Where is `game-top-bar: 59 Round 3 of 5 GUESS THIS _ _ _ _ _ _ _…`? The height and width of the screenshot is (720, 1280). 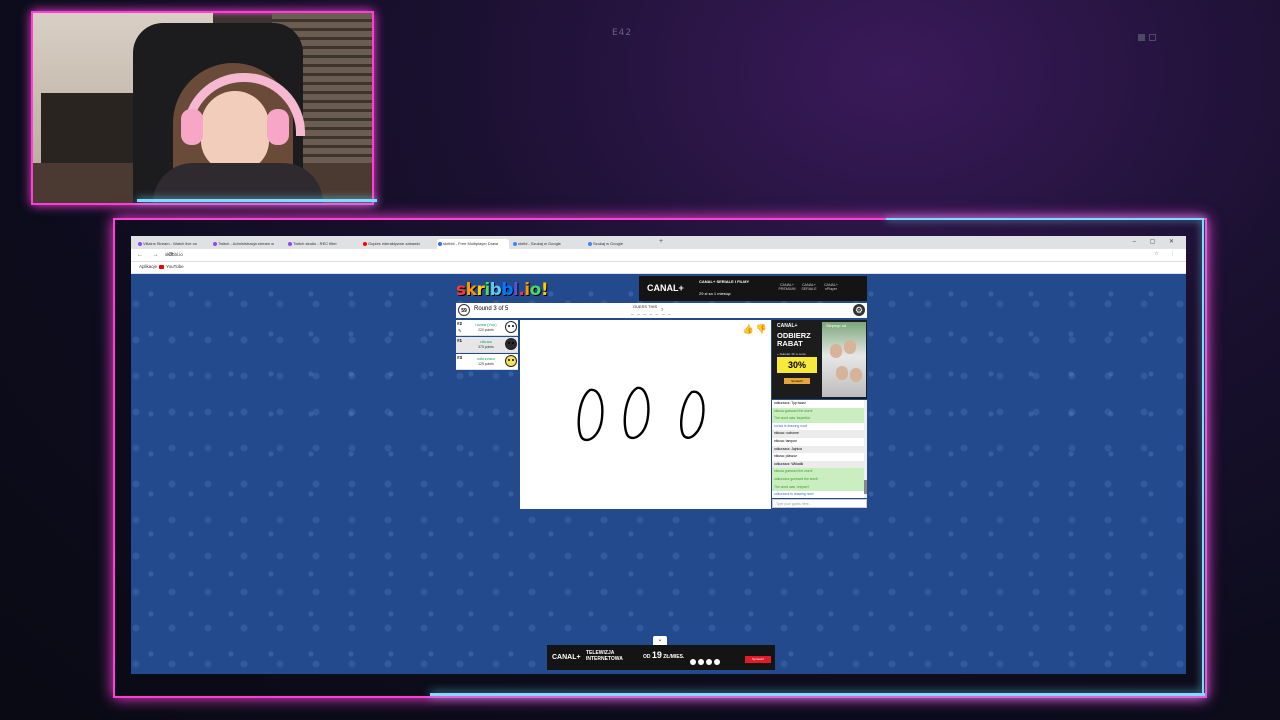 game-top-bar: 59 Round 3 of 5 GUESS THIS _ _ _ _ _ _ _… is located at coordinates (661, 310).